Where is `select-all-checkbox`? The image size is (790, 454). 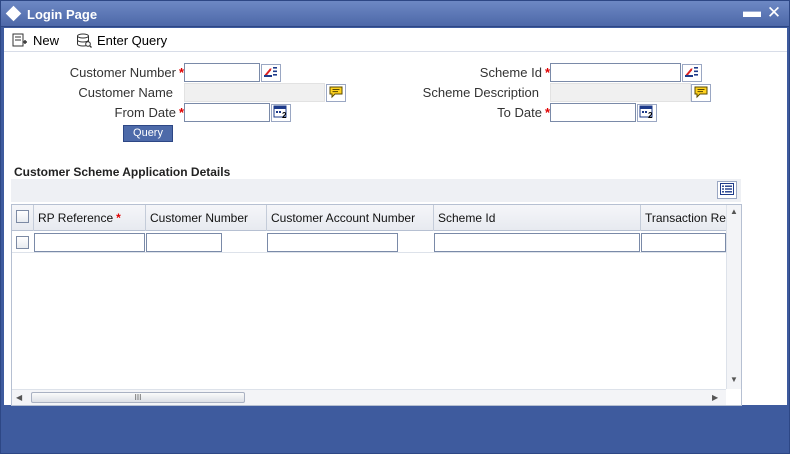 select-all-checkbox is located at coordinates (22, 216).